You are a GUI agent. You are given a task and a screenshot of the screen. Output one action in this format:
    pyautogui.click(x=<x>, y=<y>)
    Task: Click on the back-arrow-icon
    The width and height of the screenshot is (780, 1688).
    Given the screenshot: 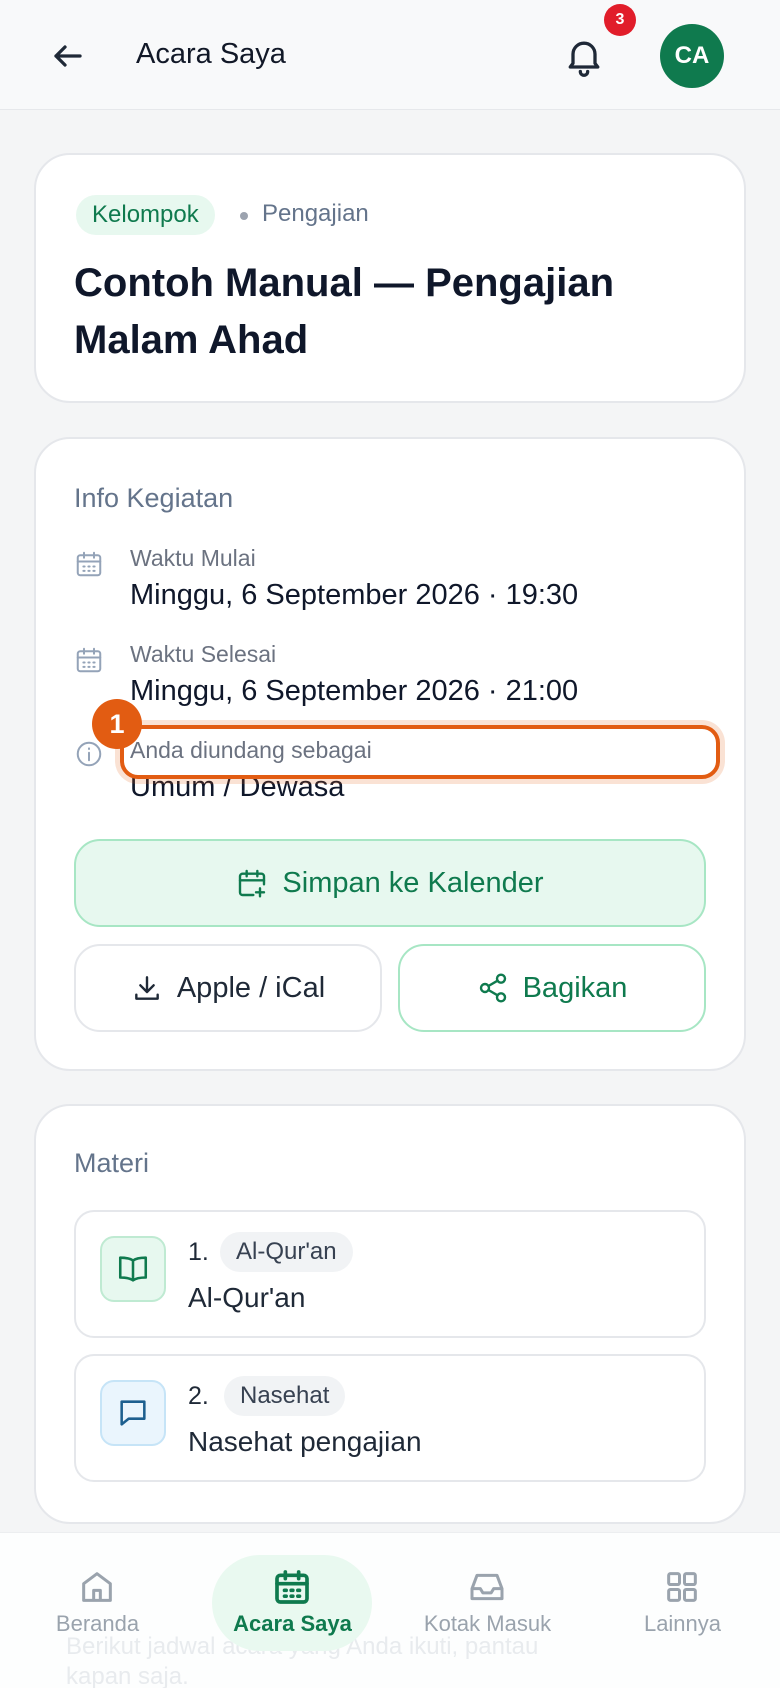 What is the action you would take?
    pyautogui.click(x=68, y=56)
    